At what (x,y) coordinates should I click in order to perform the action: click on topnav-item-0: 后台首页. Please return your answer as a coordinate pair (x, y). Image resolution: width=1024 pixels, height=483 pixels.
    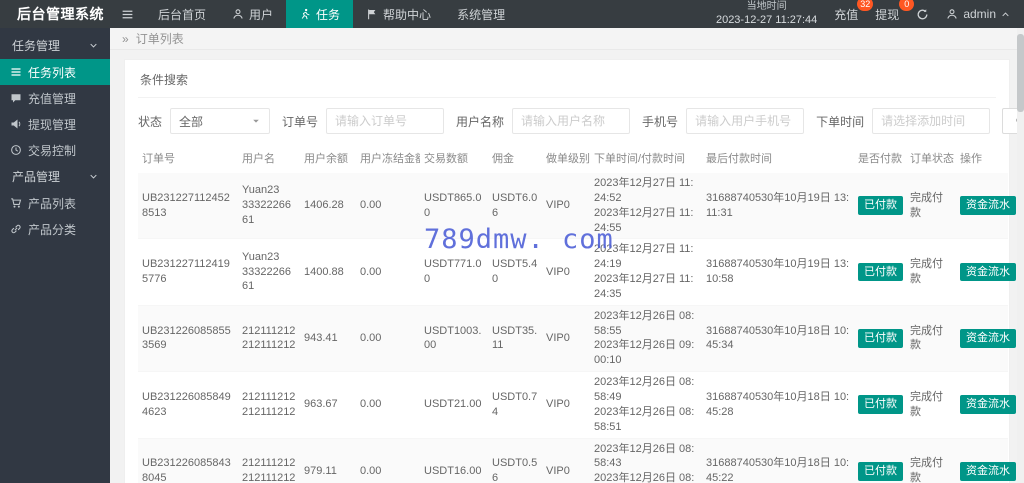
    Looking at the image, I should click on (182, 14).